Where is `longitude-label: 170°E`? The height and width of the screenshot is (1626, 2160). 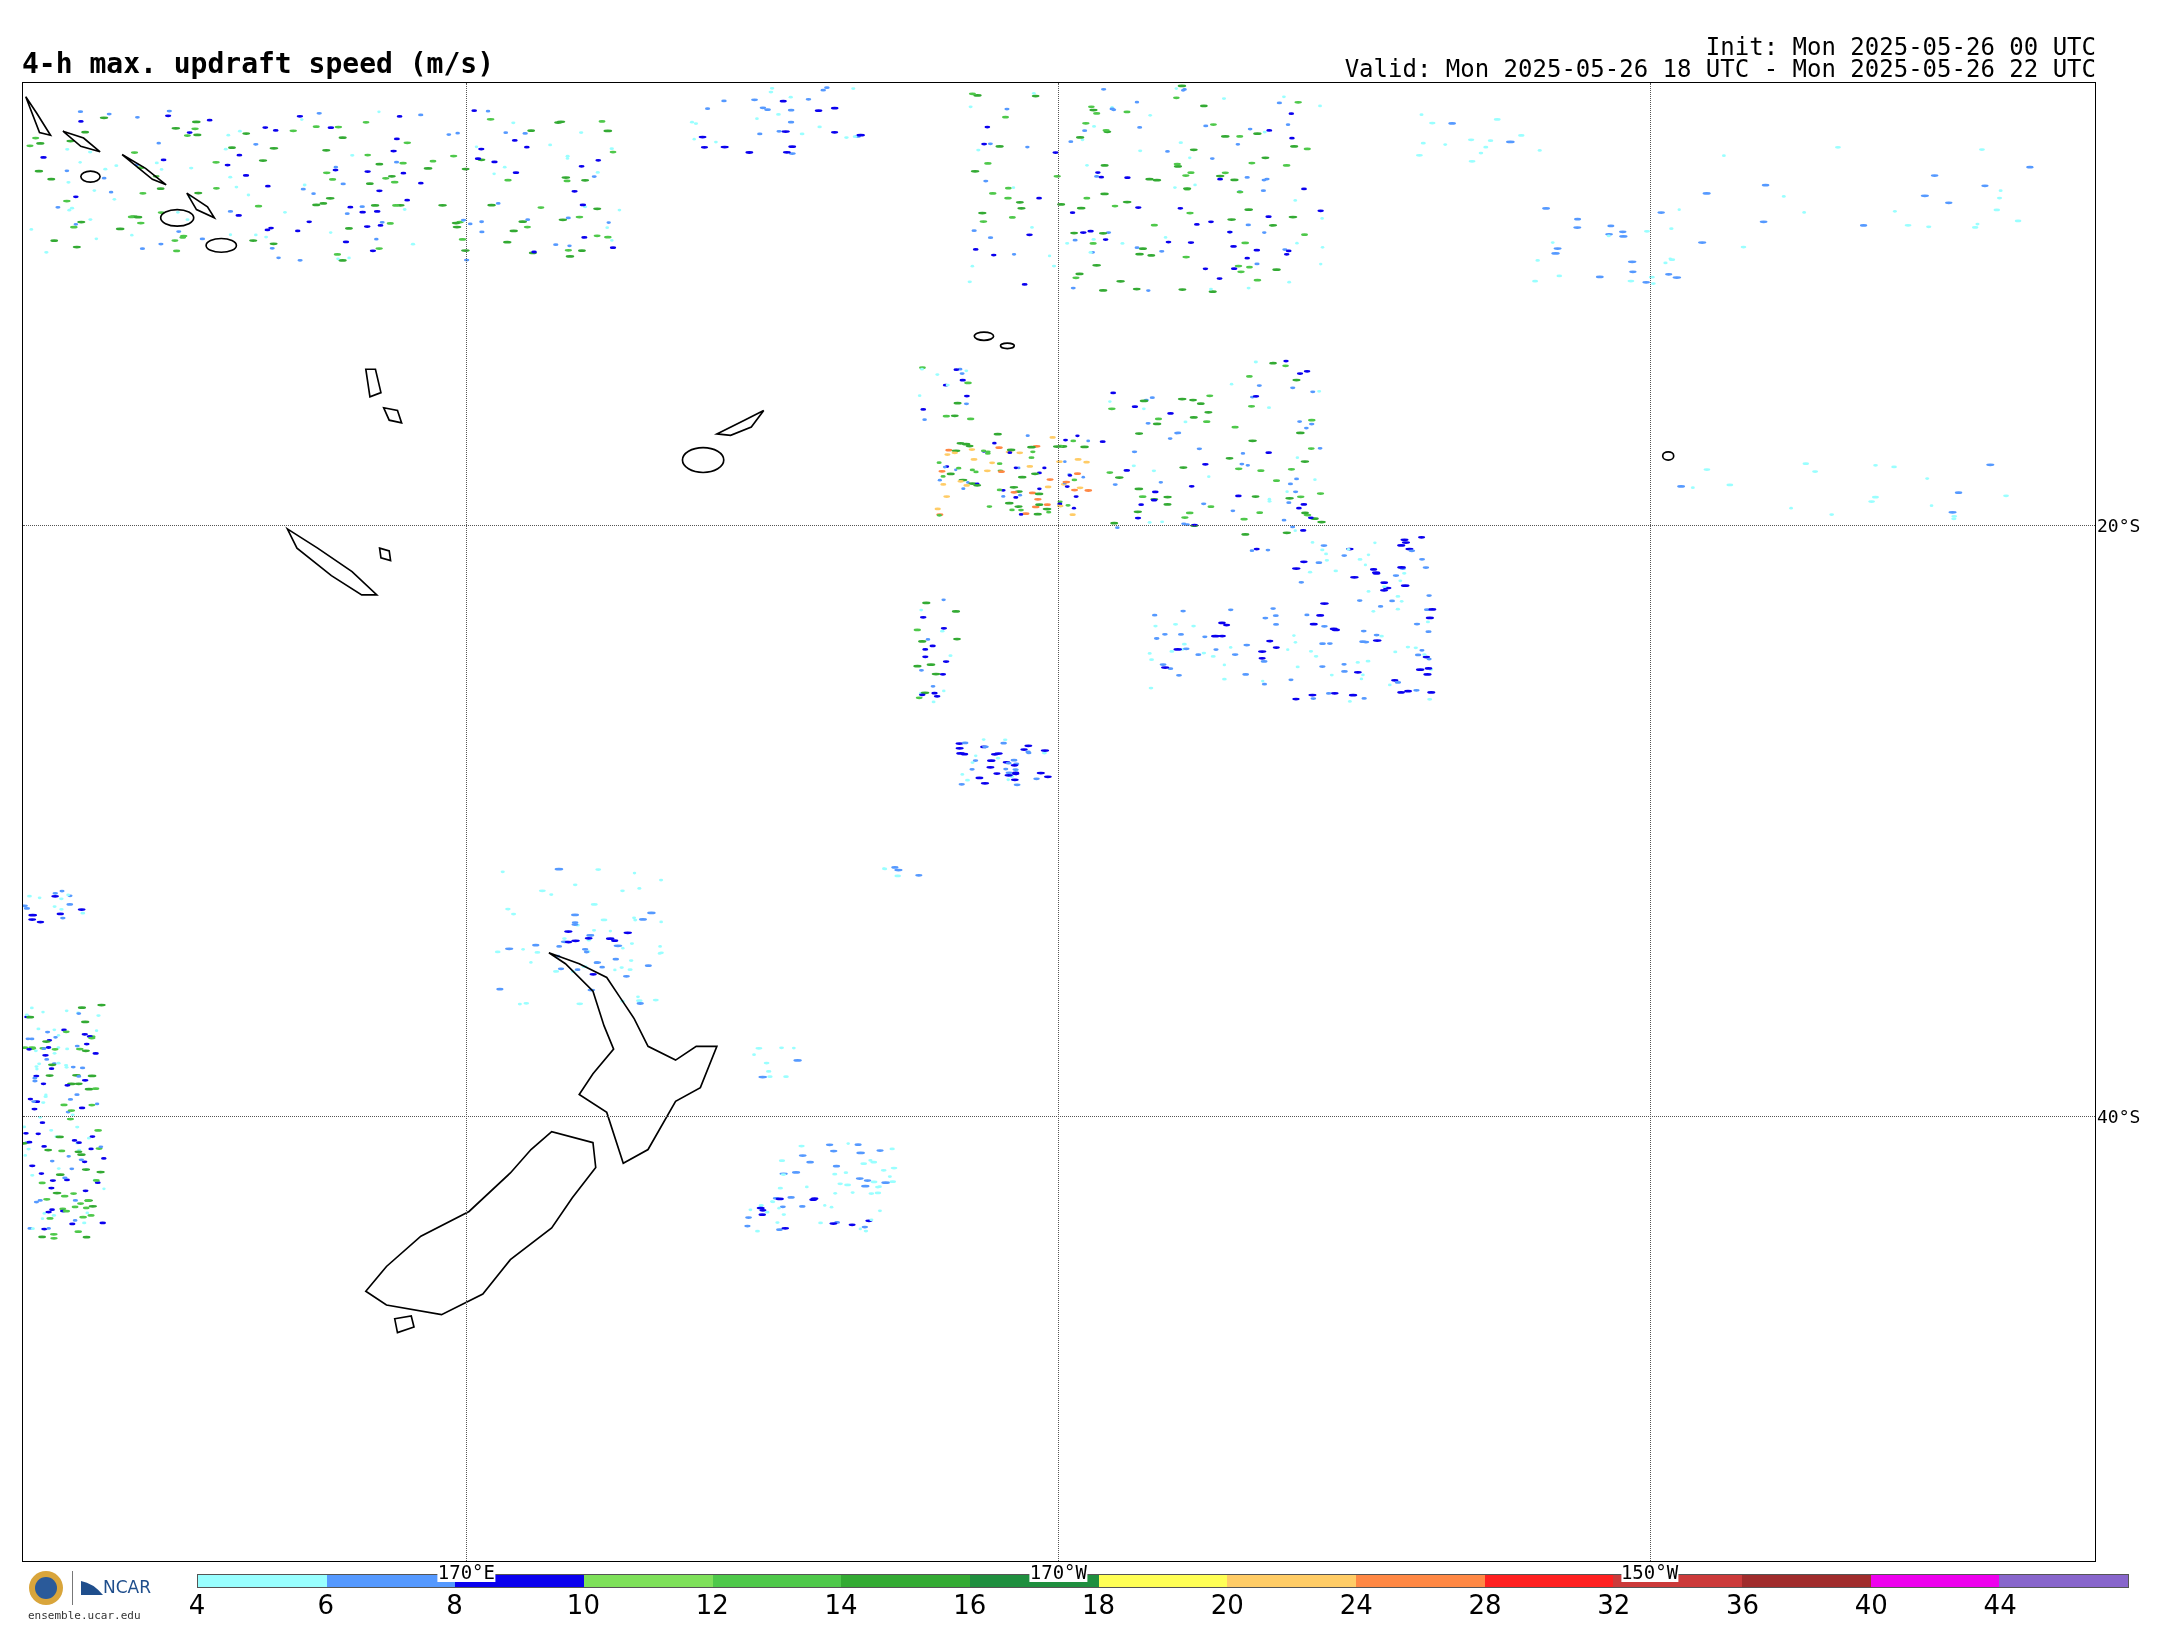 longitude-label: 170°E is located at coordinates (466, 1572).